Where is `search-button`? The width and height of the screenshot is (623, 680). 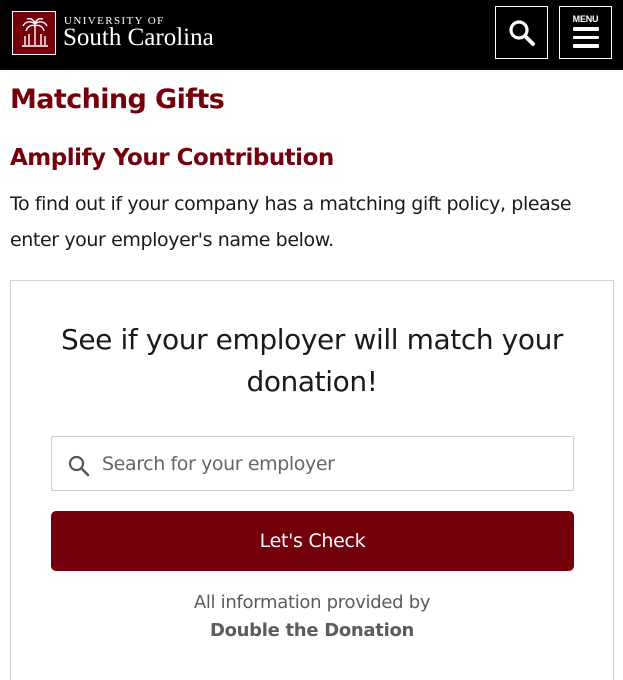
search-button is located at coordinates (521, 32).